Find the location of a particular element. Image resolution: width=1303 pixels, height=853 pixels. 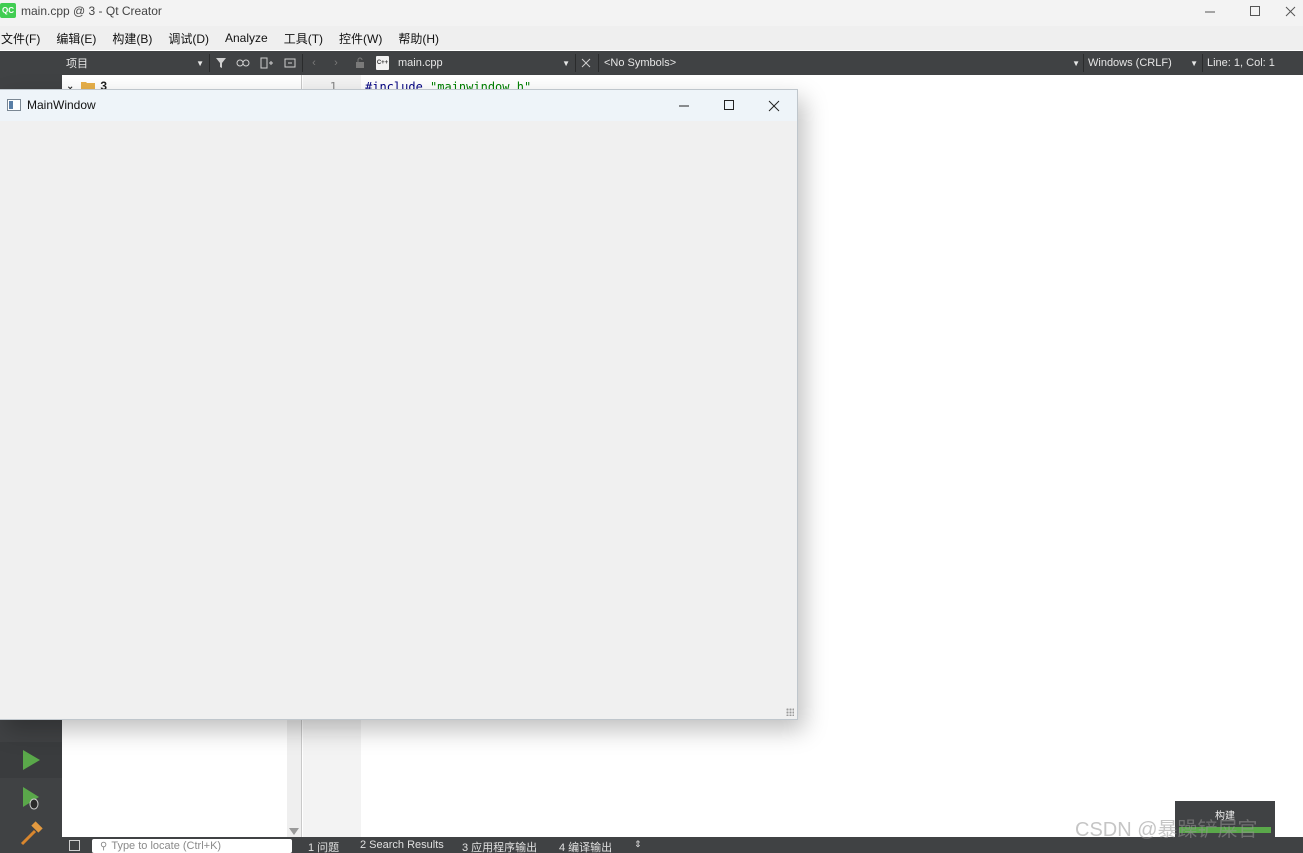

main-window-titlebar: MainWindow is located at coordinates (398, 105).